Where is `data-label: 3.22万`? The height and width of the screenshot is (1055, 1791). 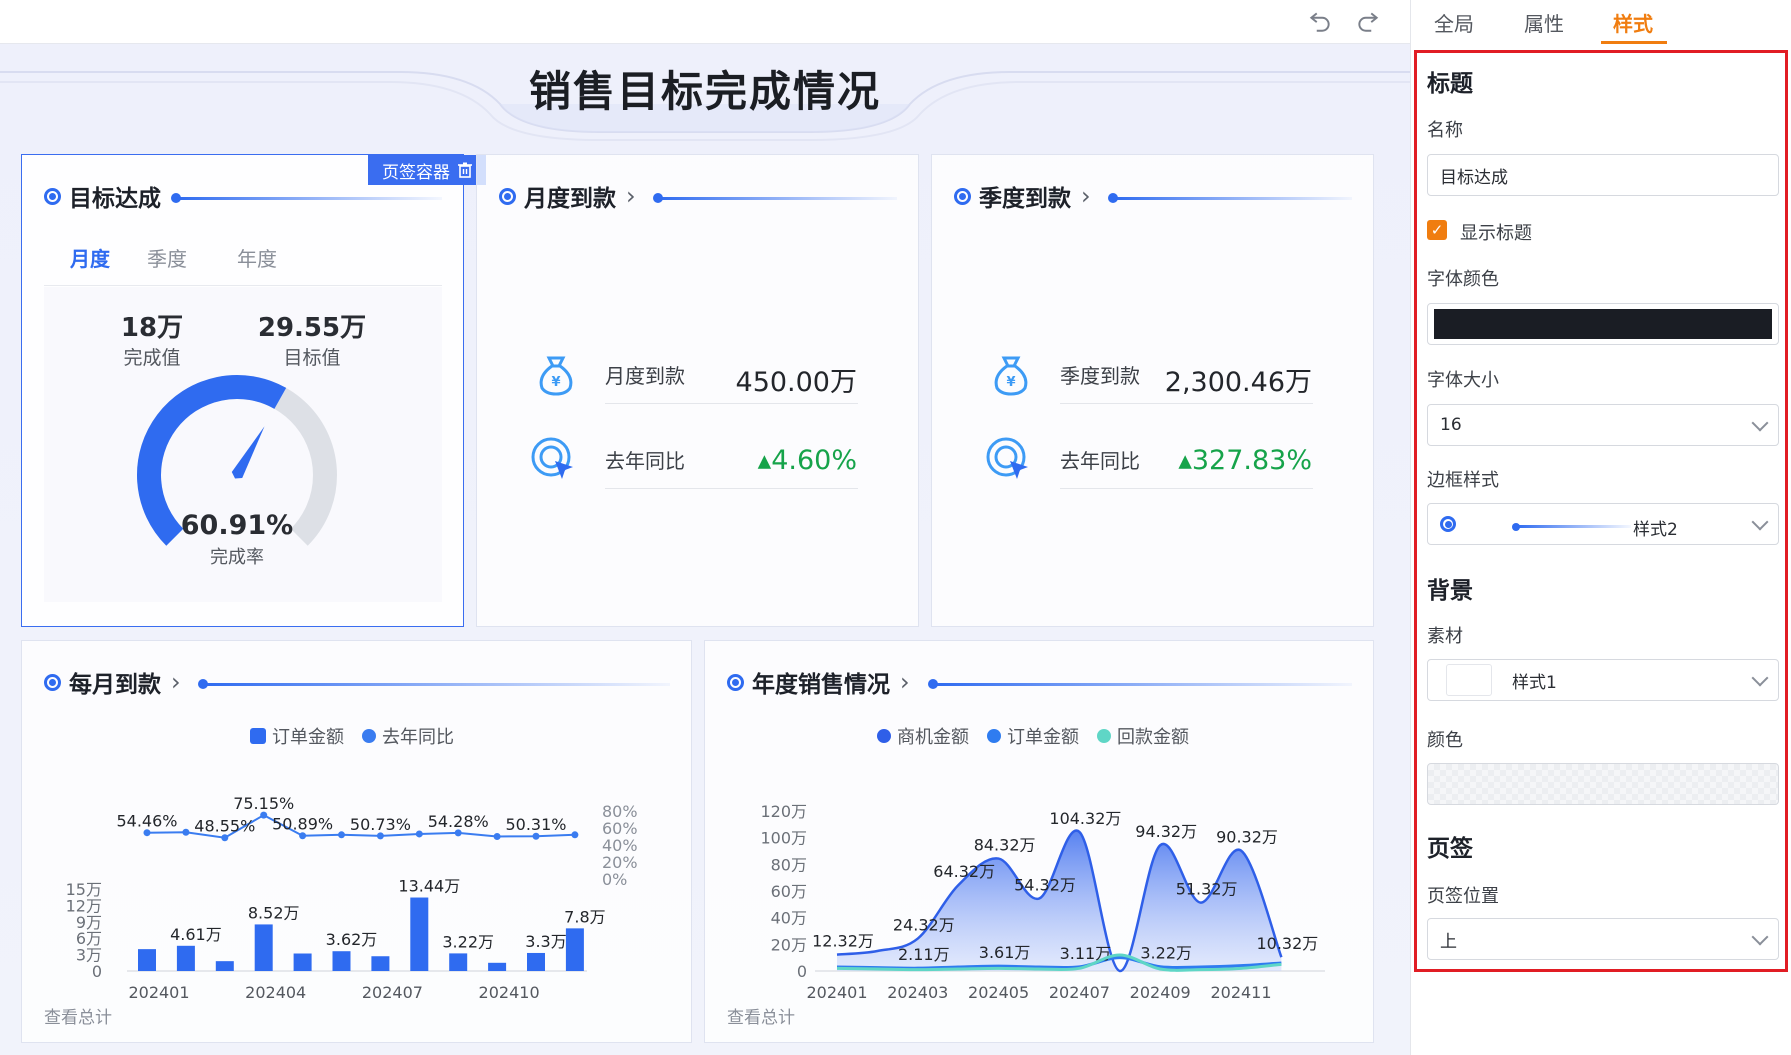 data-label: 3.22万 is located at coordinates (1166, 953).